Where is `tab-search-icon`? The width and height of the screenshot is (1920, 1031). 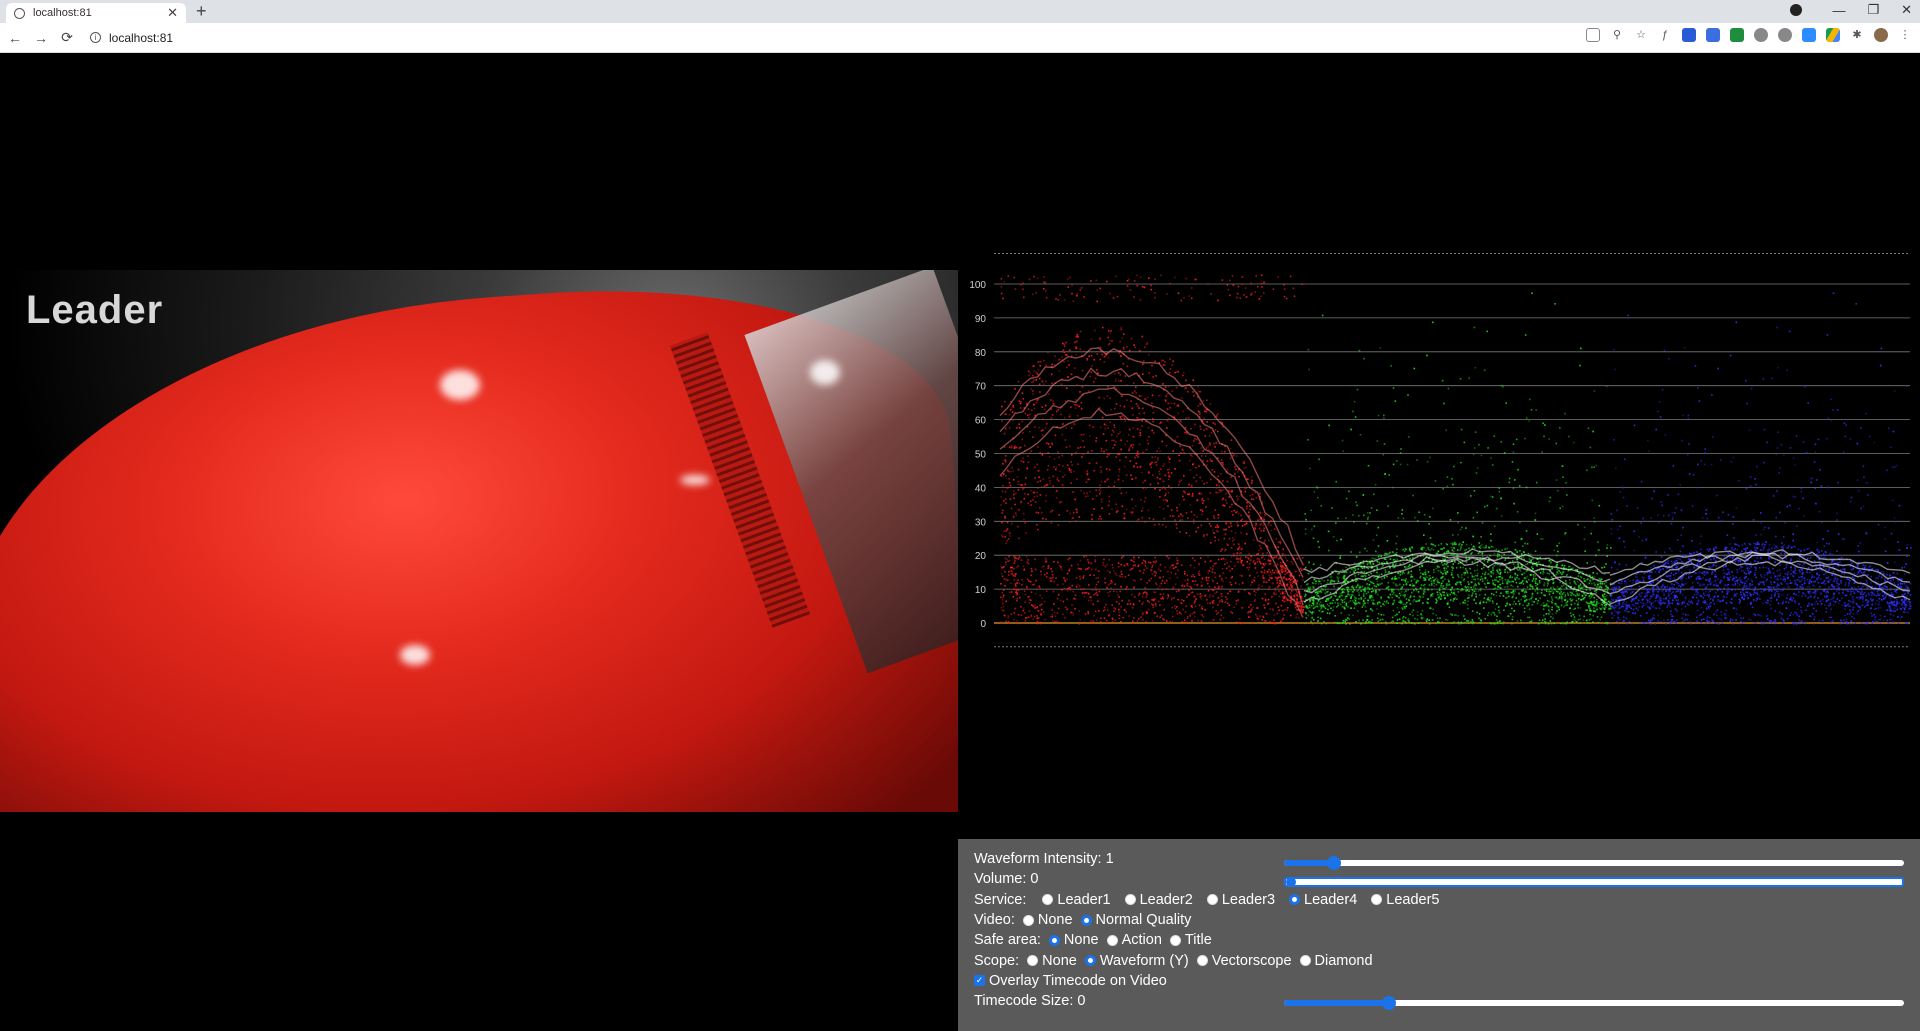
tab-search-icon is located at coordinates (1796, 10).